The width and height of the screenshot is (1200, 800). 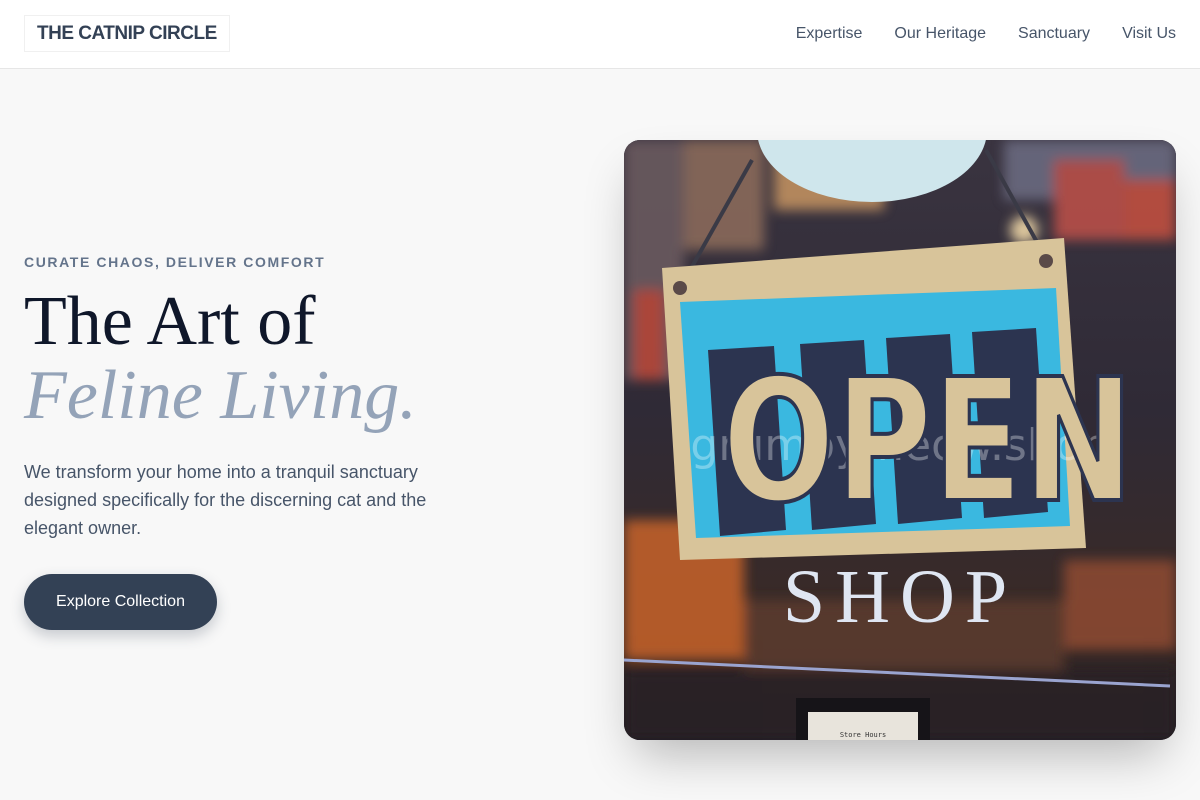 I want to click on nav-link-our-heritage: Our Heritage, so click(x=940, y=34).